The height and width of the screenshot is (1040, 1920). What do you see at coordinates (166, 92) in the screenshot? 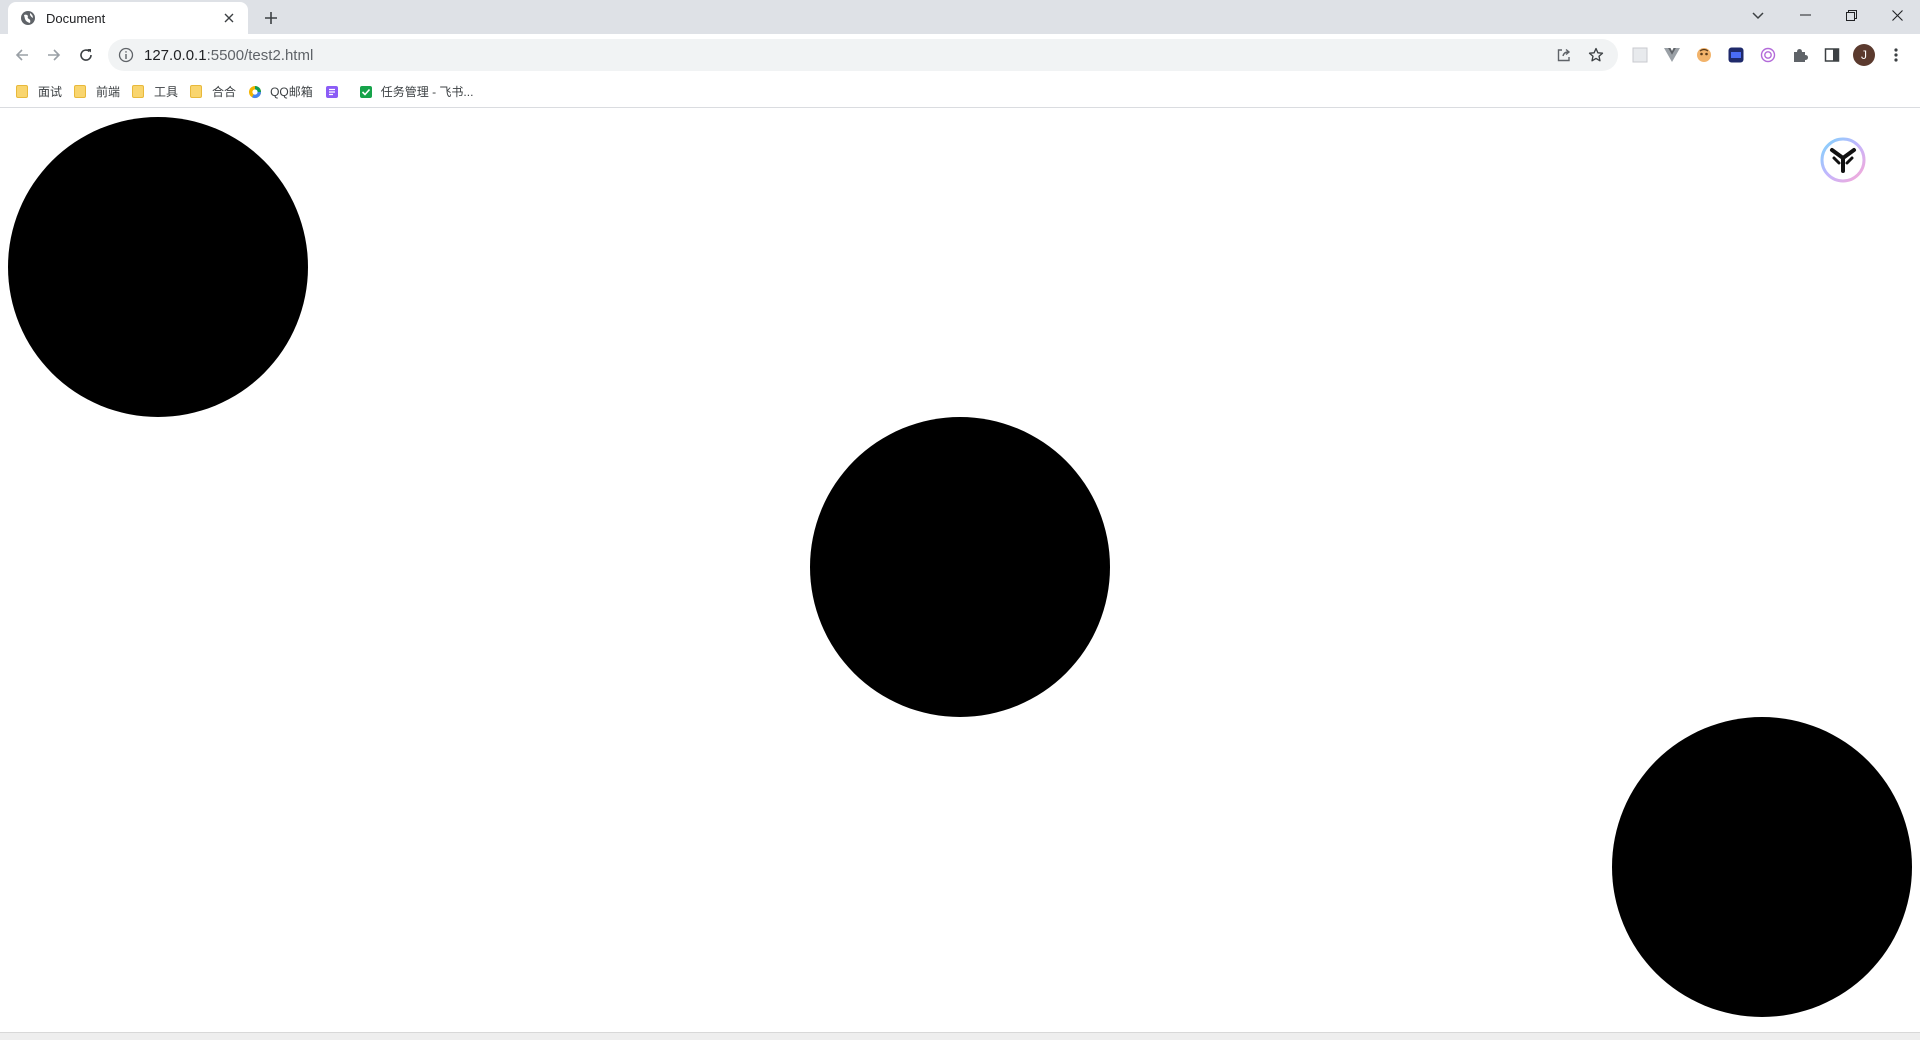
I see `bookmark-label: 工具` at bounding box center [166, 92].